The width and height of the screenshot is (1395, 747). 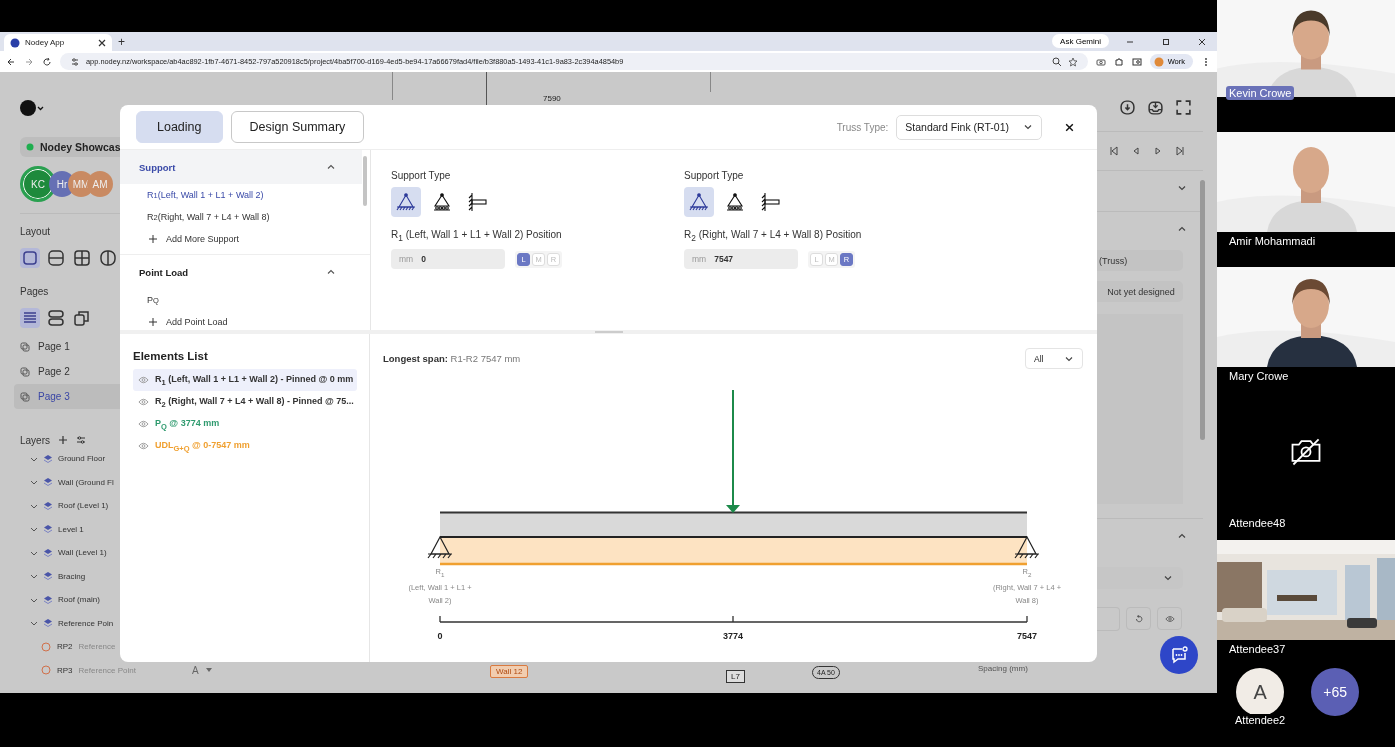 What do you see at coordinates (108, 258) in the screenshot?
I see `layout-columns-icon` at bounding box center [108, 258].